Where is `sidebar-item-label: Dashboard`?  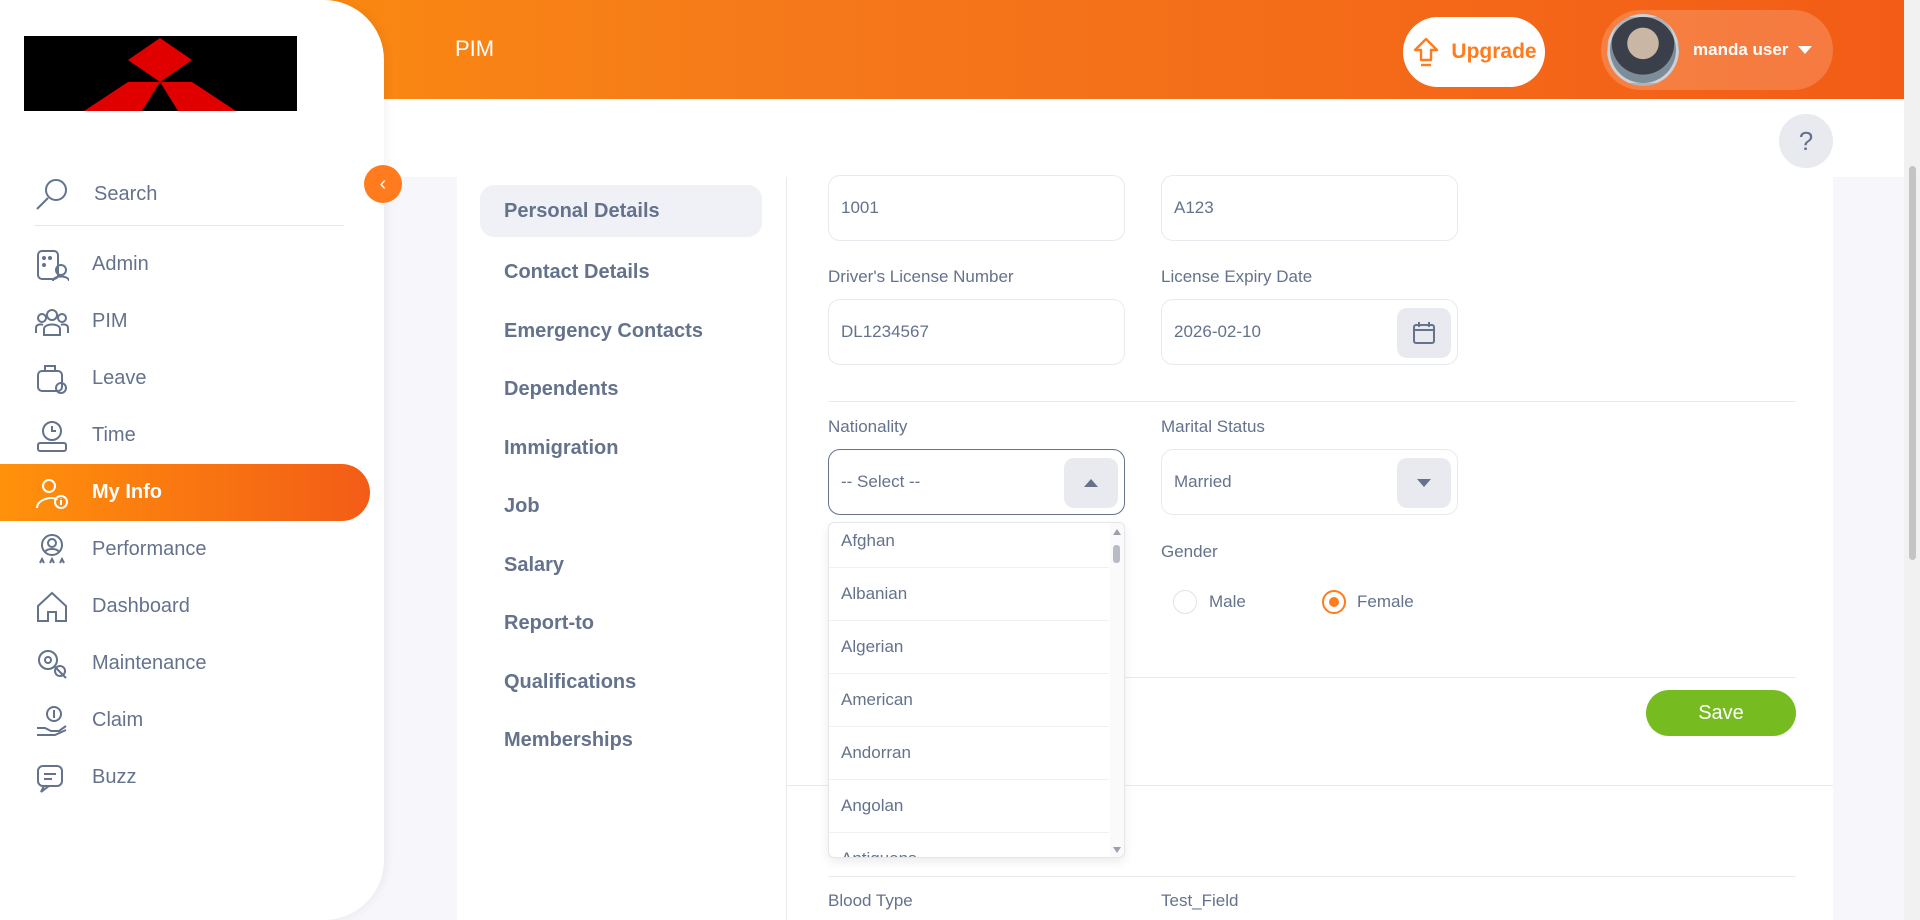
sidebar-item-label: Dashboard is located at coordinates (141, 606).